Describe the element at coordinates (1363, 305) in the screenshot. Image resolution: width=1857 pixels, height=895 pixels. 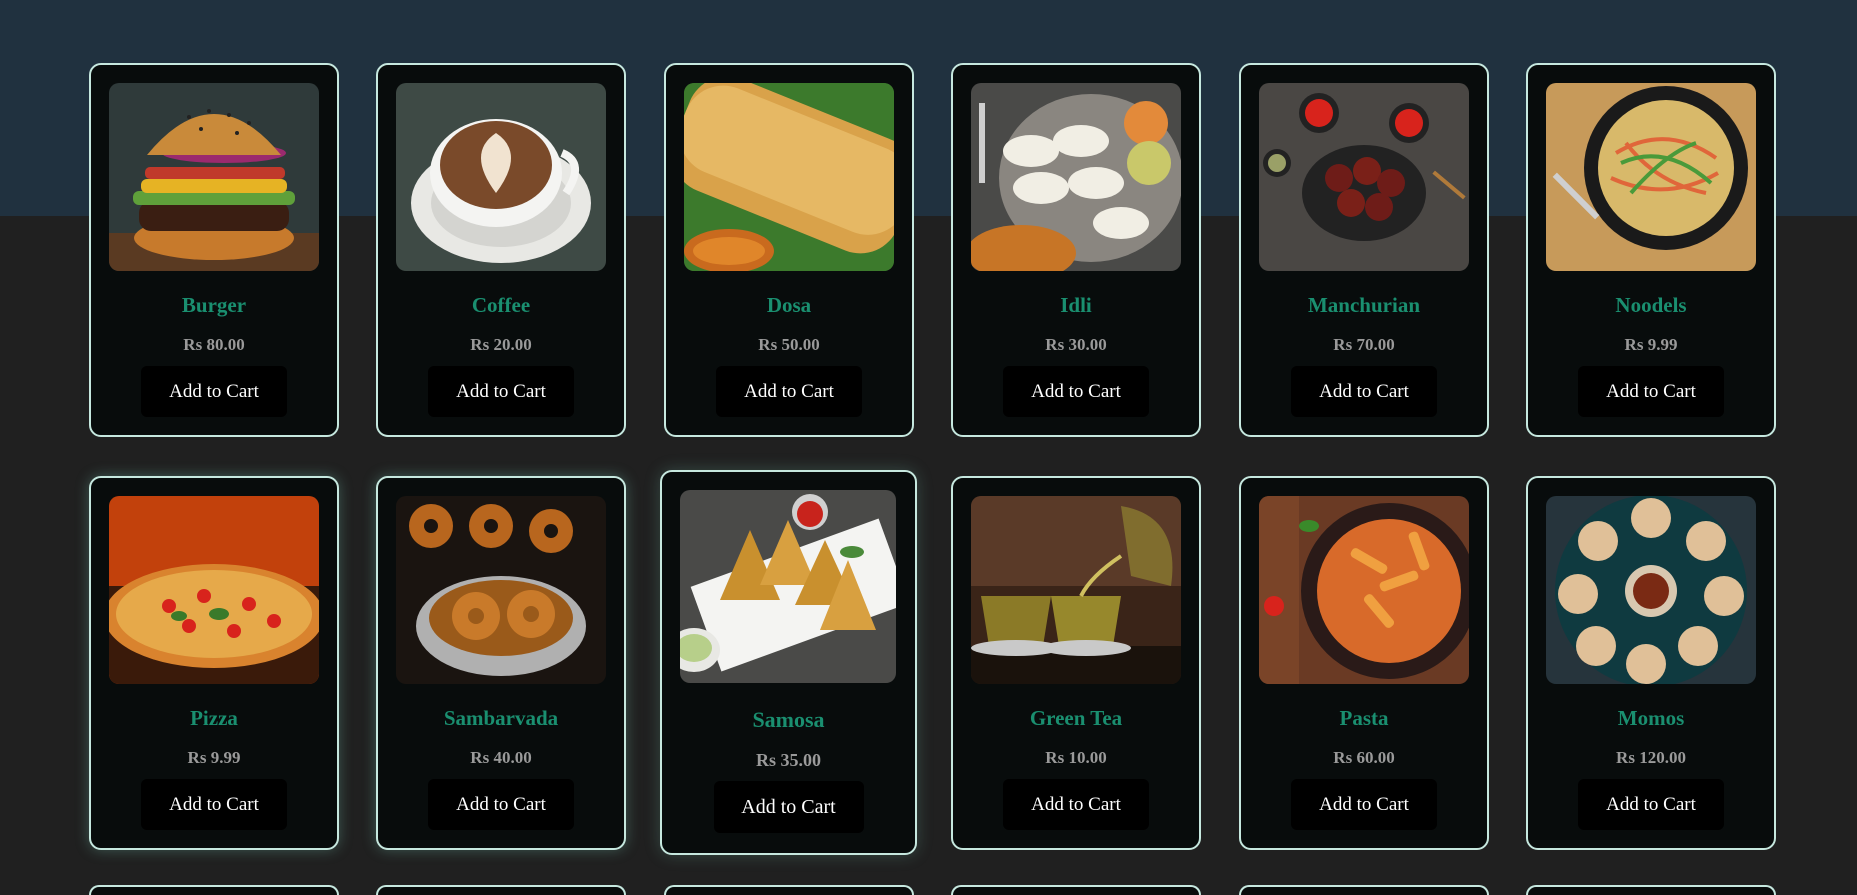
I see `item-name: Manchurian` at that location.